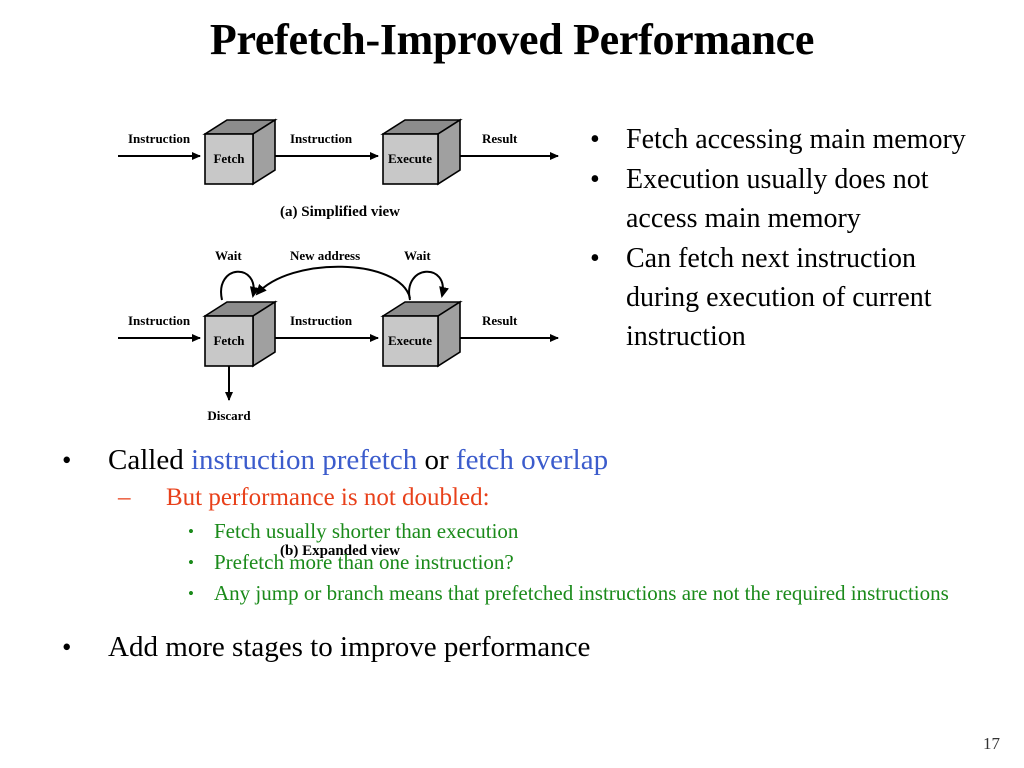 Image resolution: width=1024 pixels, height=768 pixels. Describe the element at coordinates (512, 39) in the screenshot. I see `page-title: Prefetch-Improved Performance` at that location.